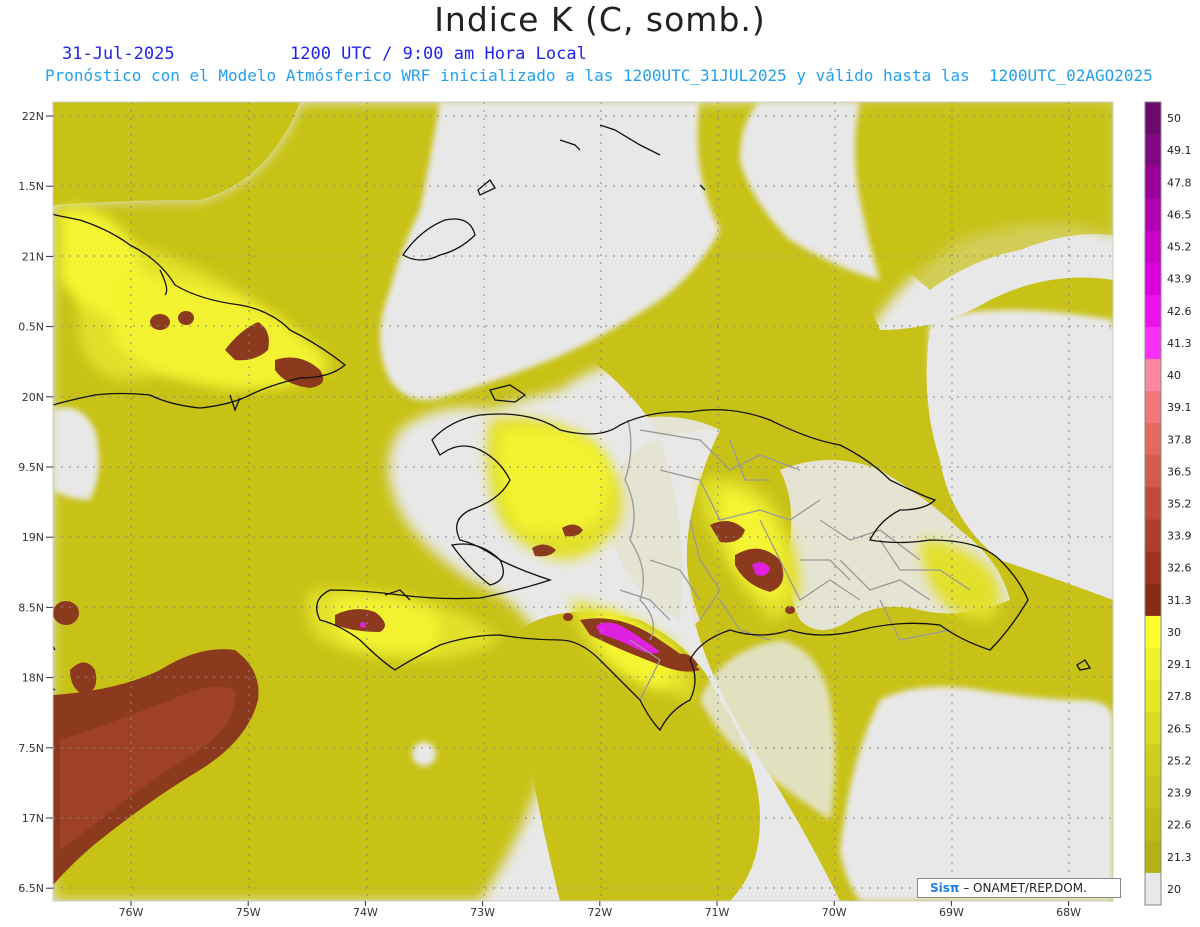 The image size is (1200, 927). Describe the element at coordinates (1023, 888) in the screenshot. I see `credit-org: – ONAMET/REP.DOM.` at that location.